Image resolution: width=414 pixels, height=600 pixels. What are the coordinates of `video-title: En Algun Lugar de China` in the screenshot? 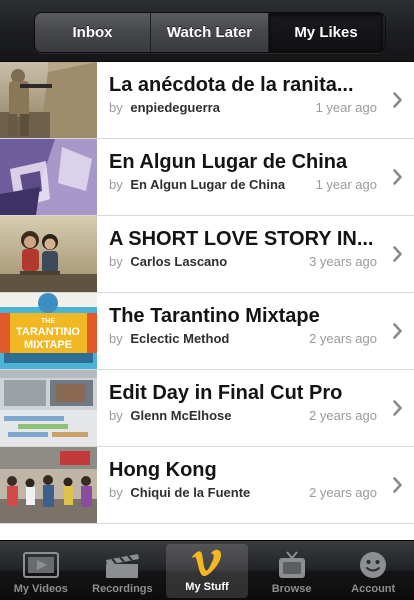 It's located at (228, 162).